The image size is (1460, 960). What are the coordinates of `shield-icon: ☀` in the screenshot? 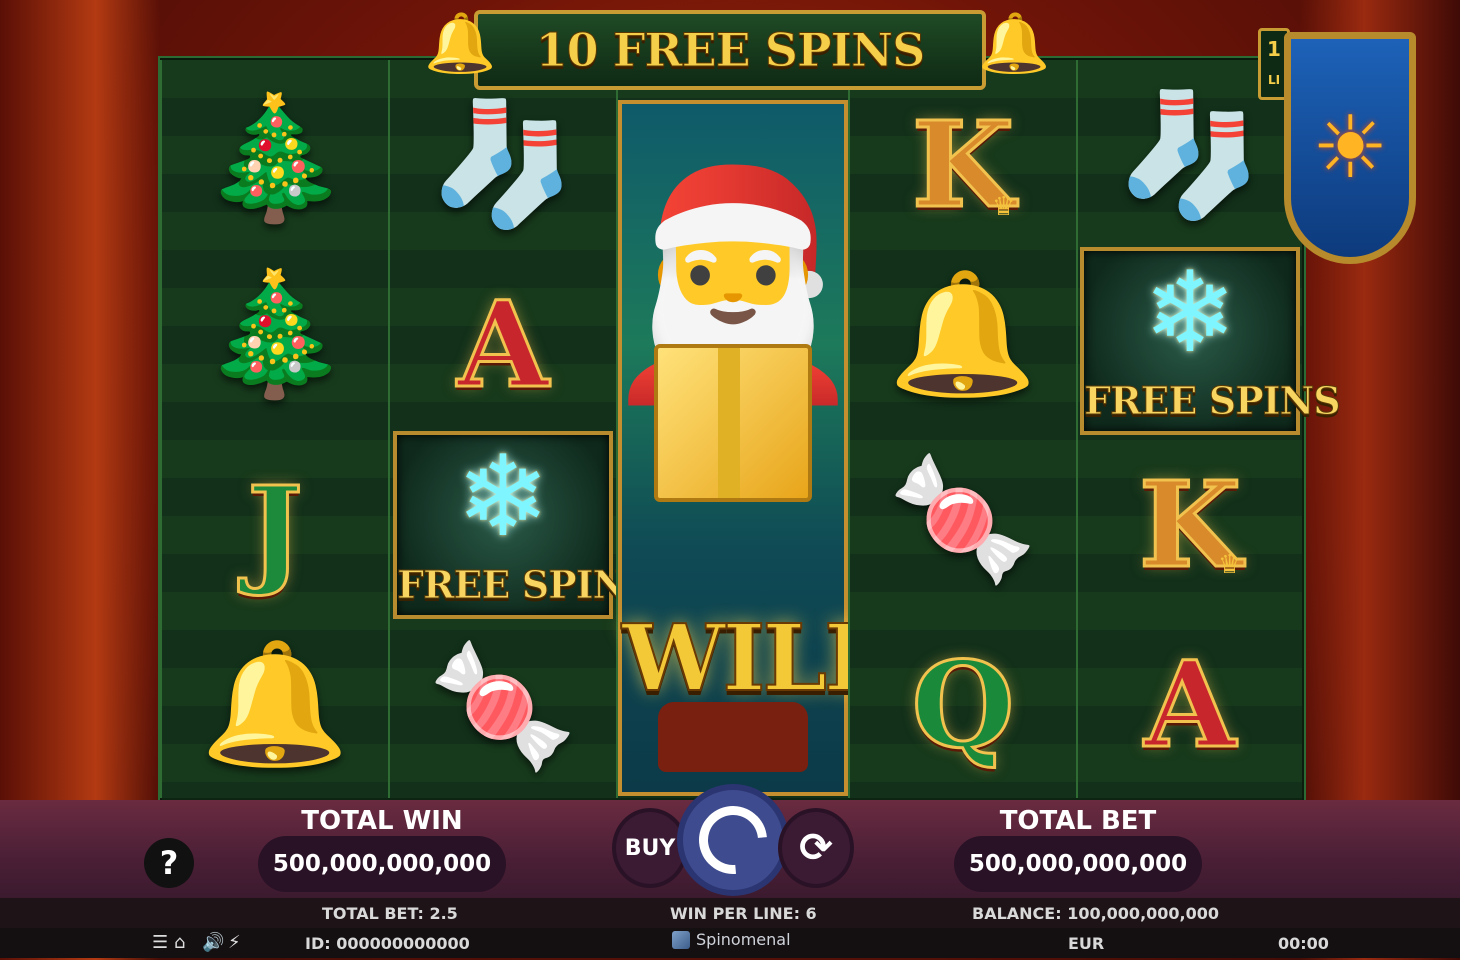 It's located at (1350, 148).